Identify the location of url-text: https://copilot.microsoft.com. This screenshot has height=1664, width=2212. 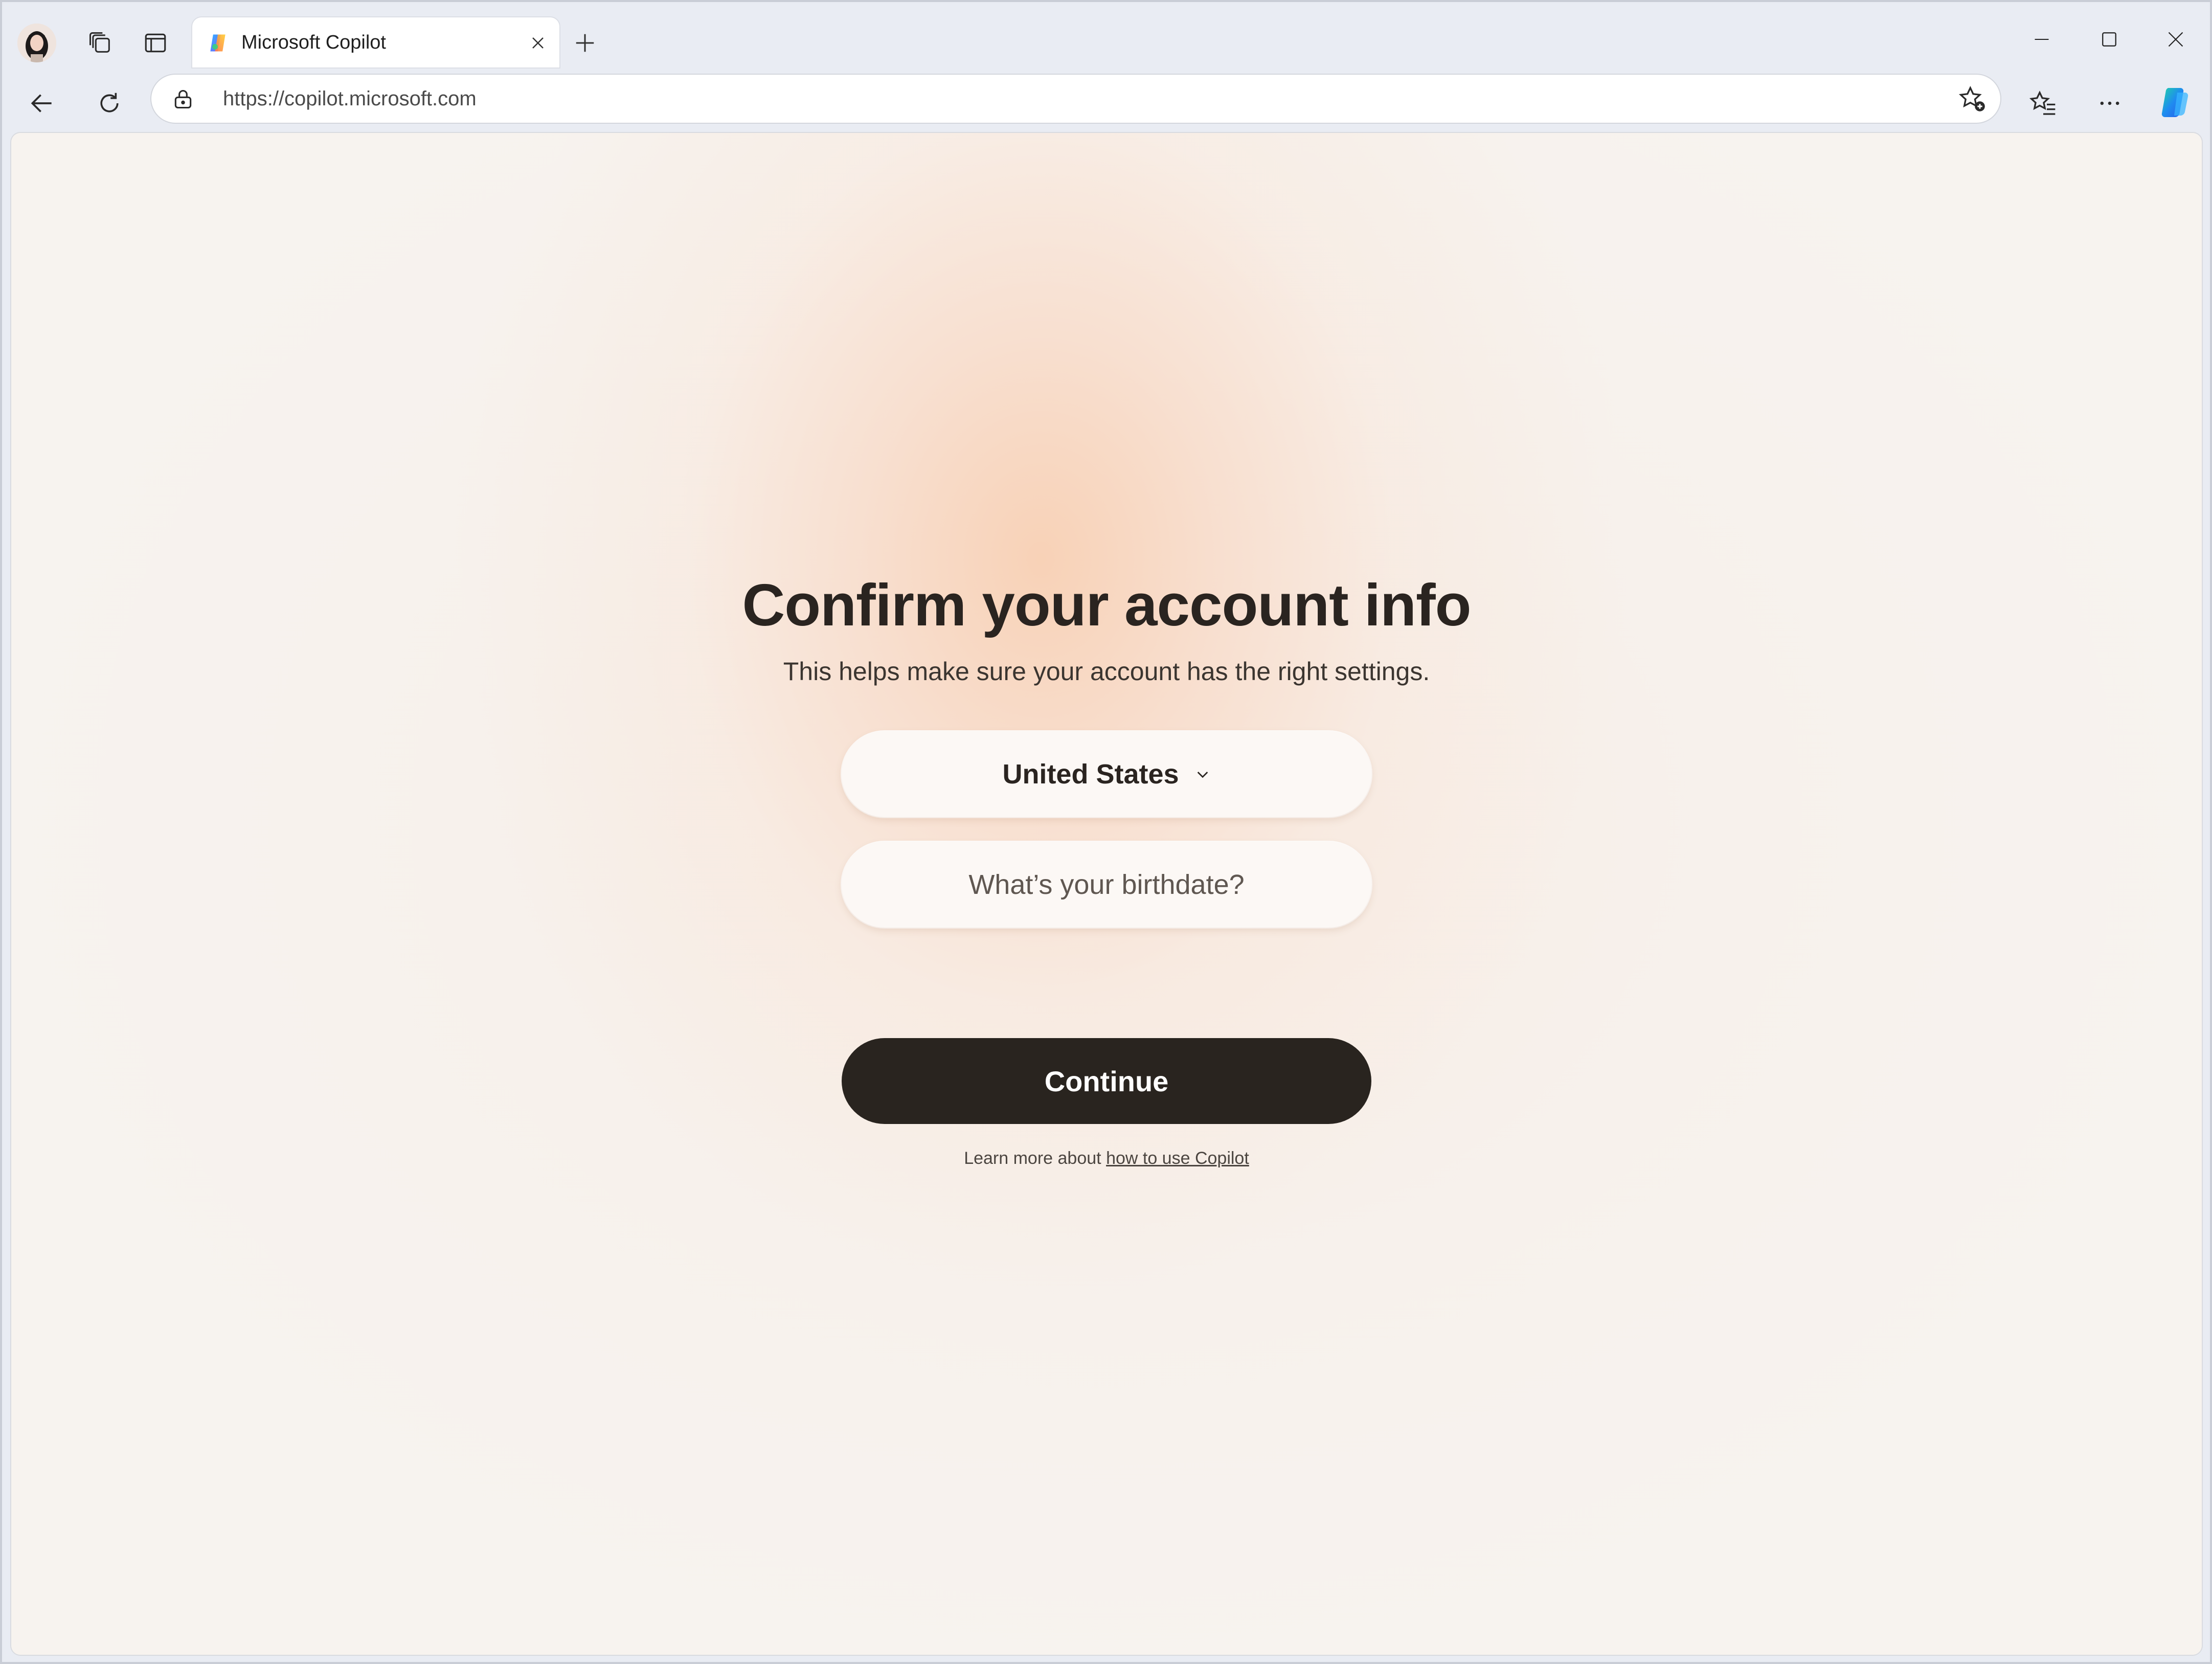
(350, 99).